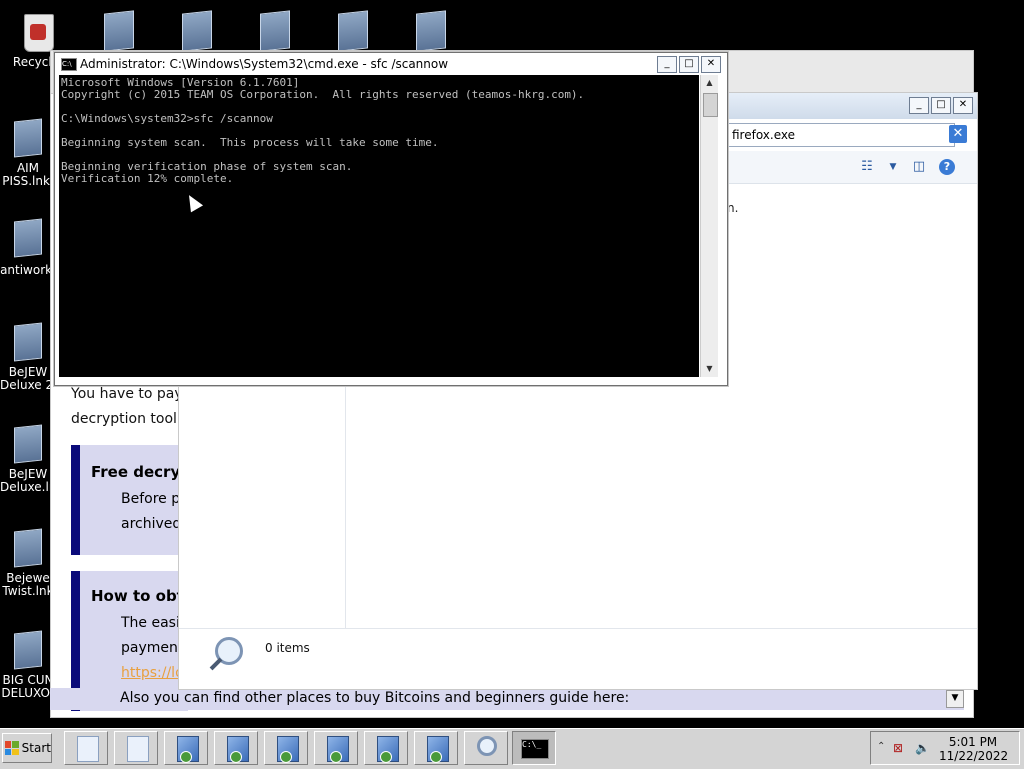 The image size is (1024, 769). What do you see at coordinates (139, 472) in the screenshot?
I see `block-heading: Free decryp` at bounding box center [139, 472].